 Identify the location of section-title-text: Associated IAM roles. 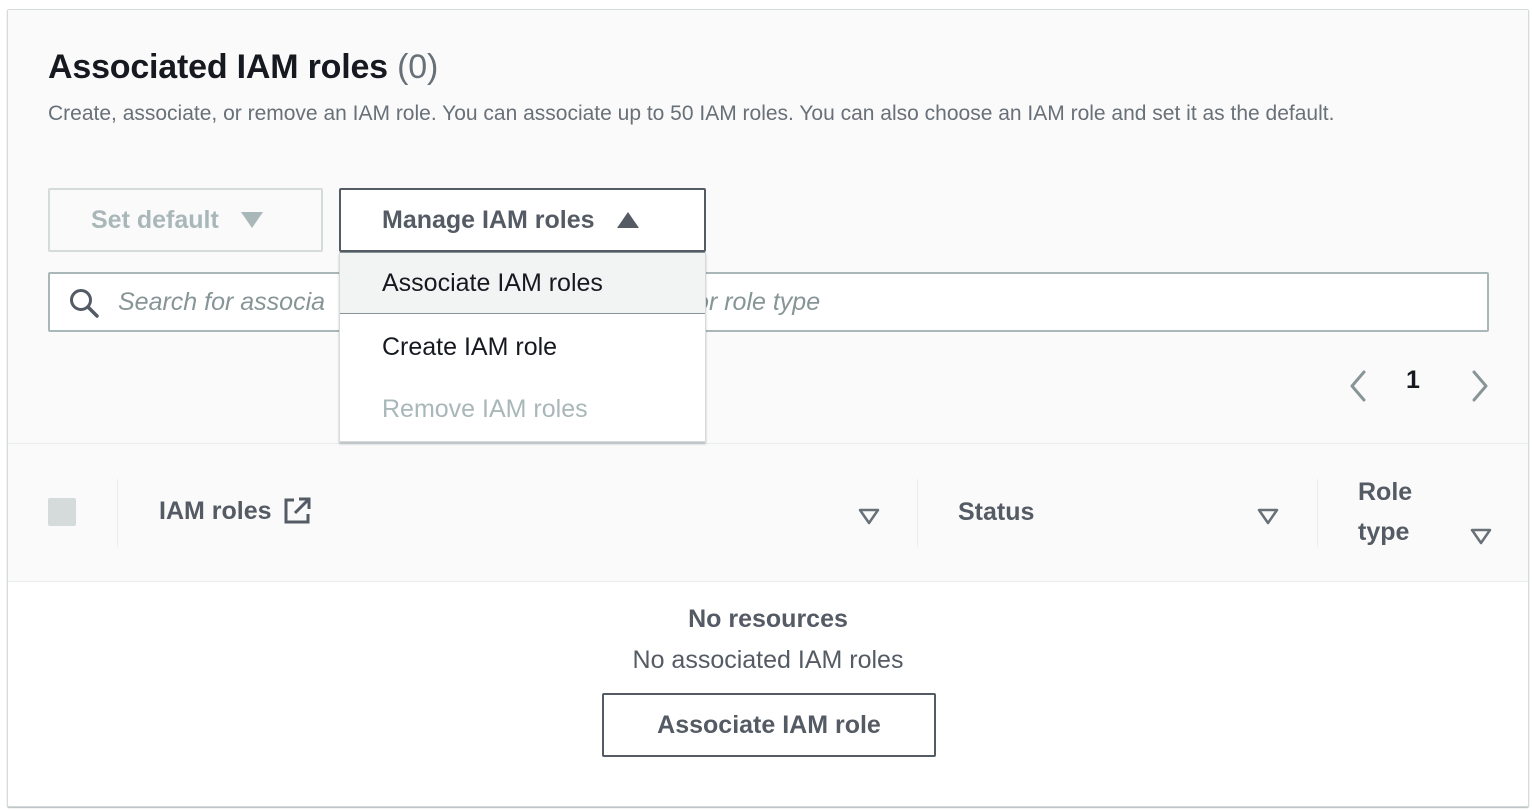
(218, 67).